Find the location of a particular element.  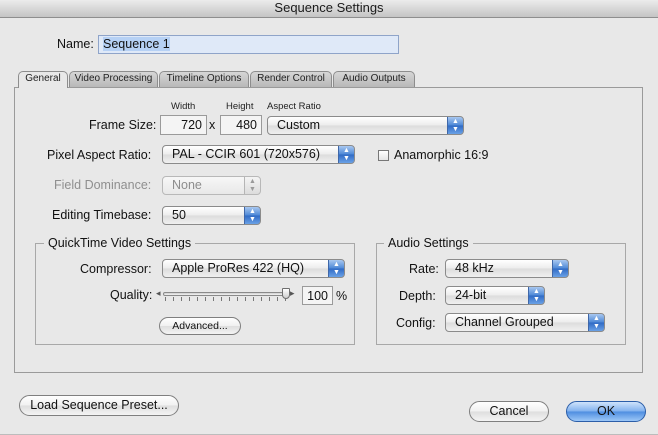

field-dominance-label: Field Dominance: is located at coordinates (103, 185).